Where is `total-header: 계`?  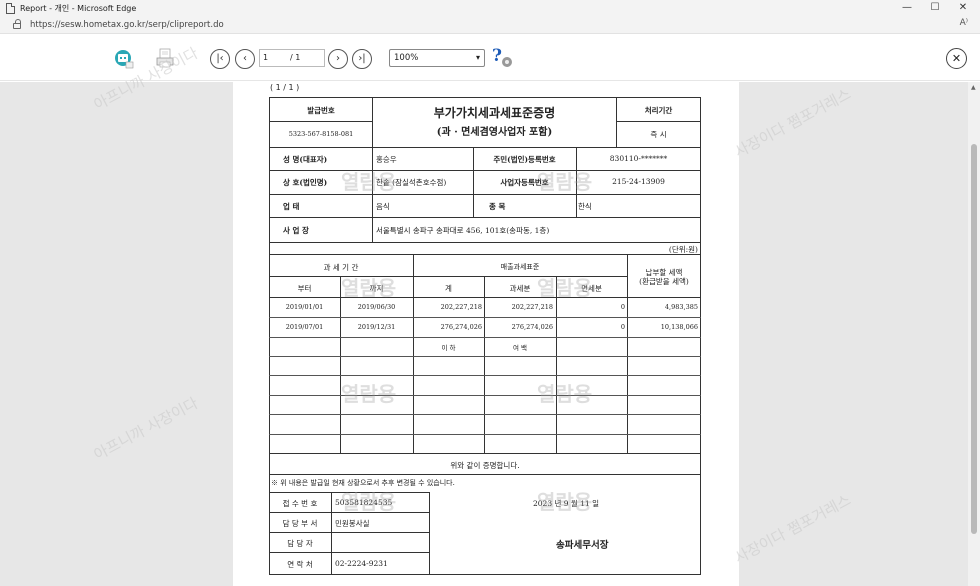 total-header: 계 is located at coordinates (448, 288).